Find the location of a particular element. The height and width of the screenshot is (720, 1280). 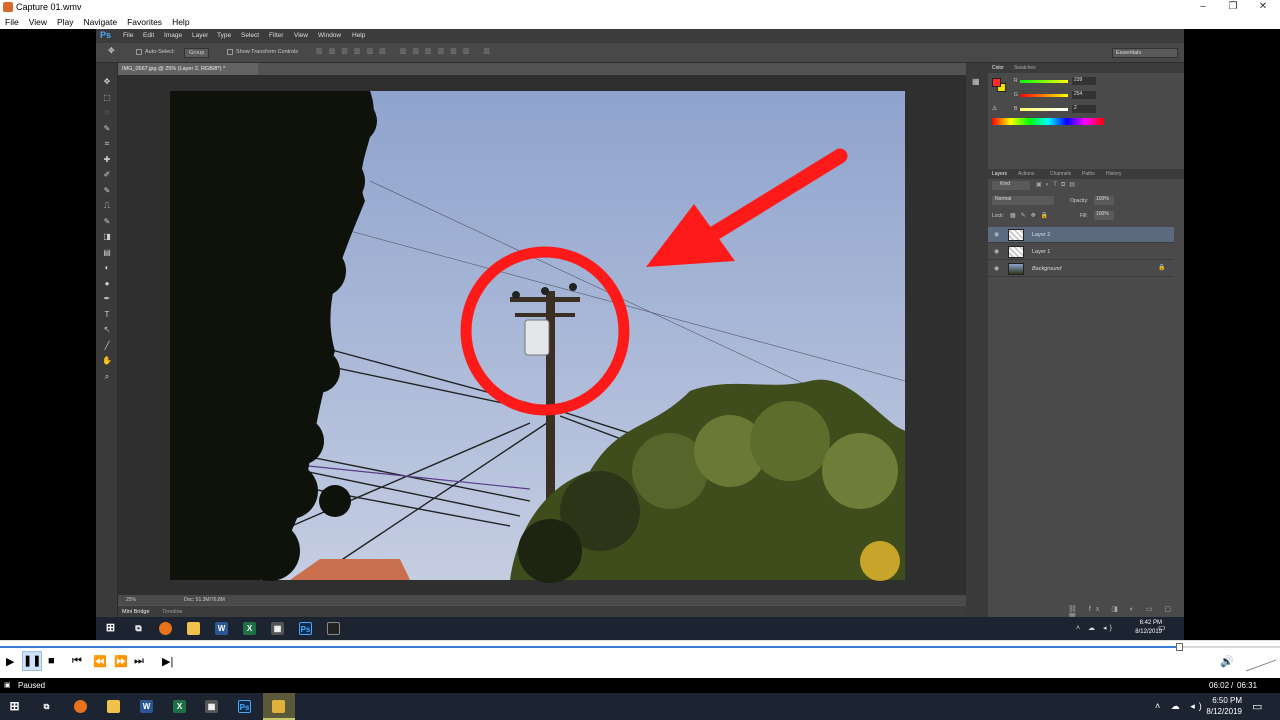

minimize-button: – is located at coordinates (1203, 7).